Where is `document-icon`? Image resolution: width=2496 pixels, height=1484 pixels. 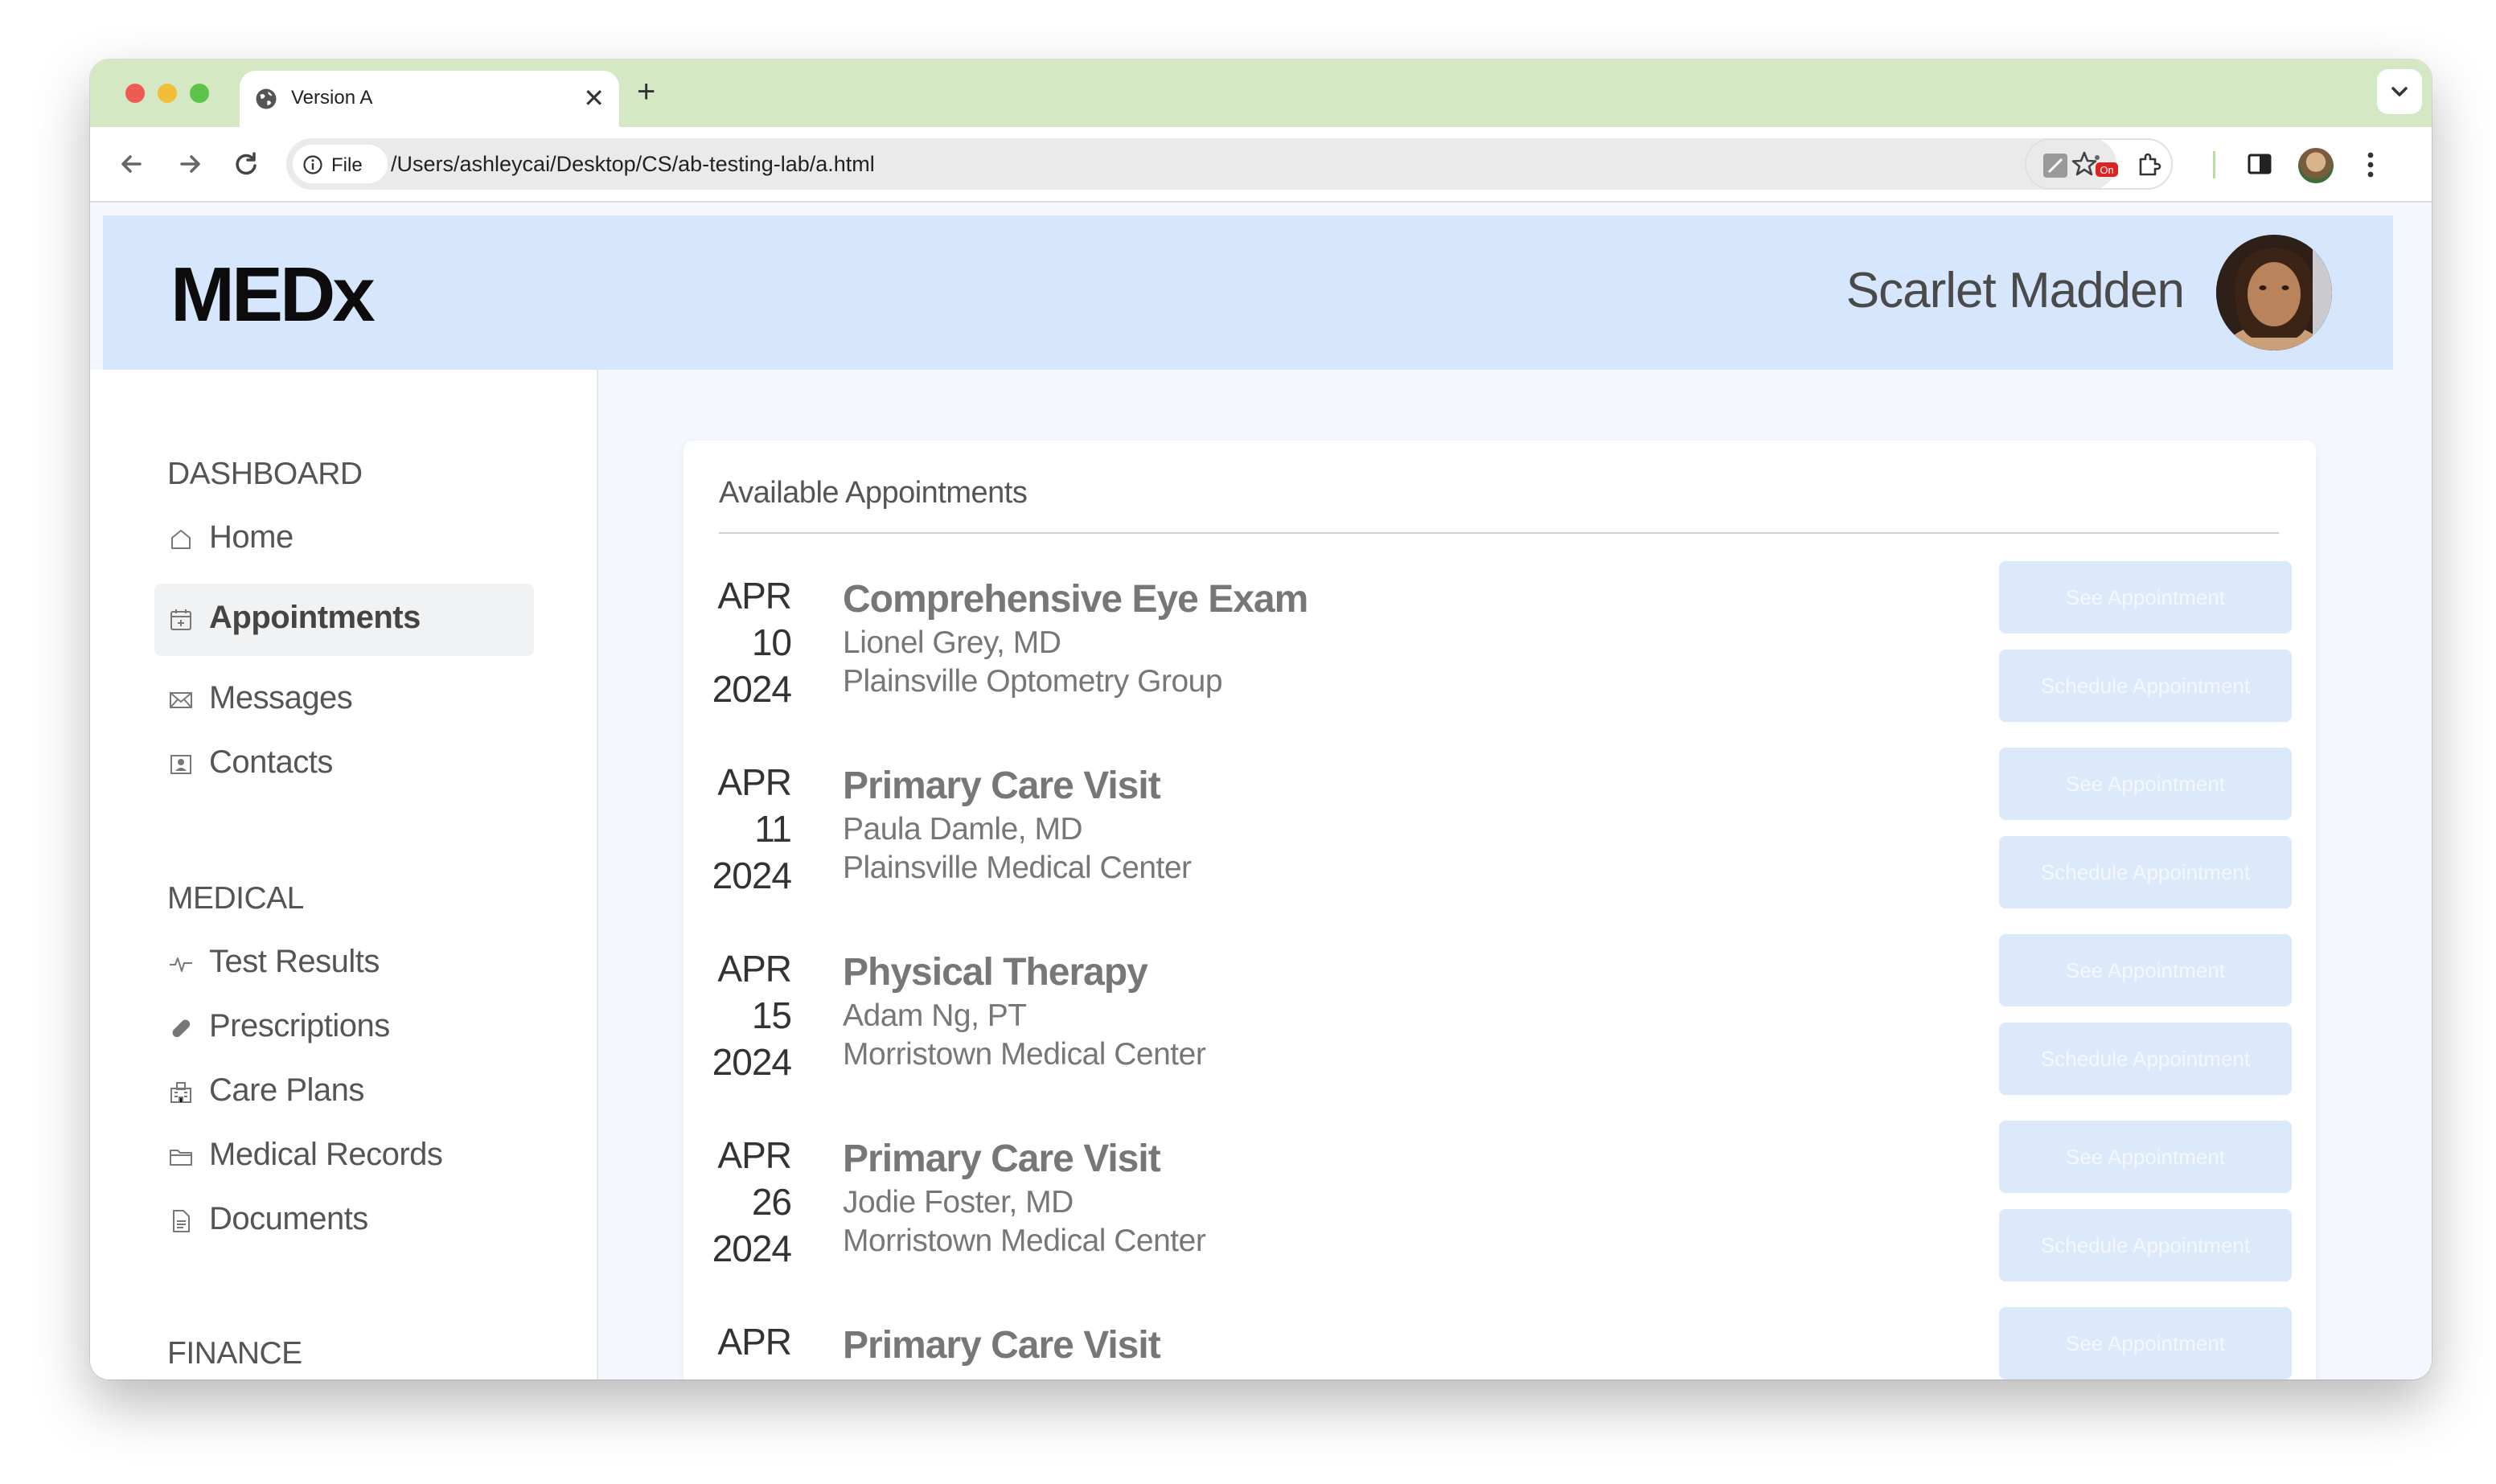
document-icon is located at coordinates (181, 1221).